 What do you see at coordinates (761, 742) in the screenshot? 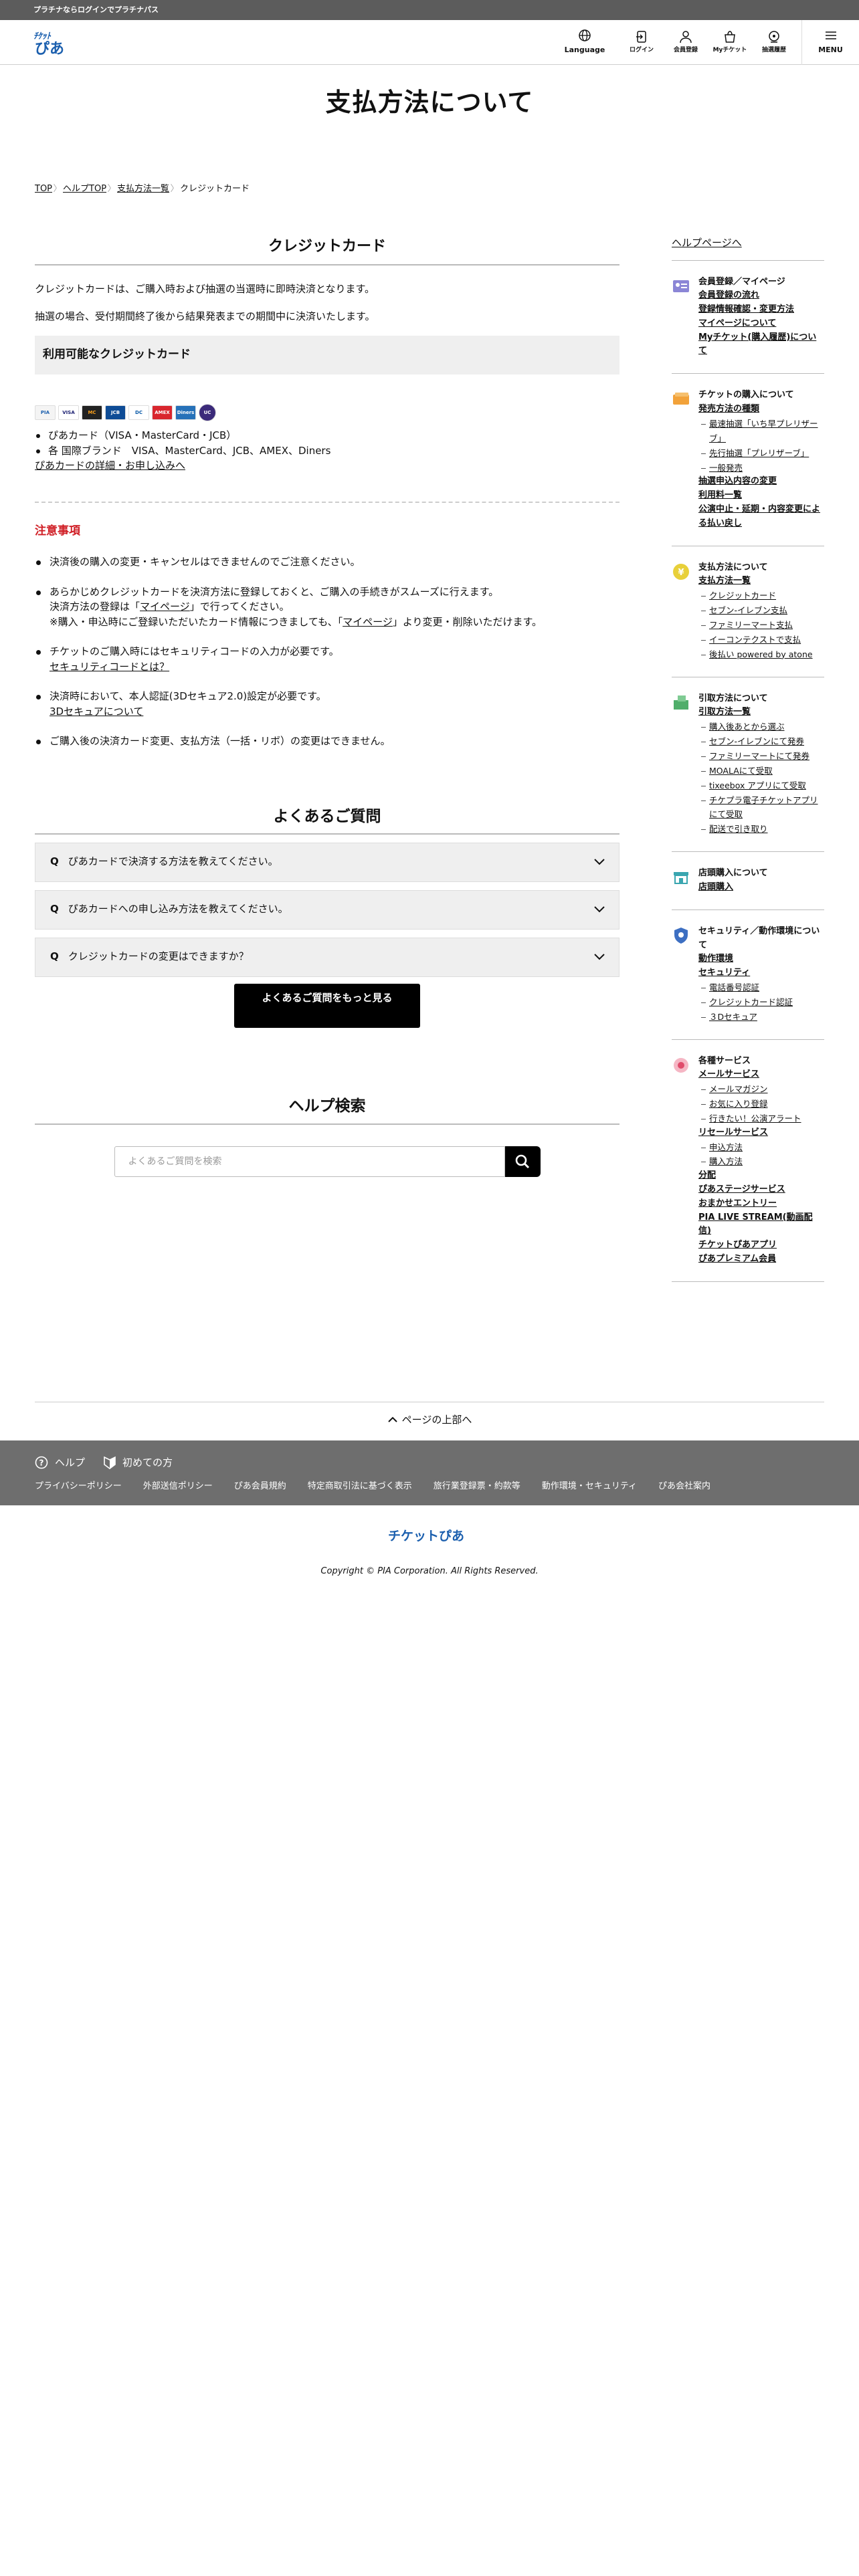
I see `sidebar-sublink: セブン-イレブンにて発券` at bounding box center [761, 742].